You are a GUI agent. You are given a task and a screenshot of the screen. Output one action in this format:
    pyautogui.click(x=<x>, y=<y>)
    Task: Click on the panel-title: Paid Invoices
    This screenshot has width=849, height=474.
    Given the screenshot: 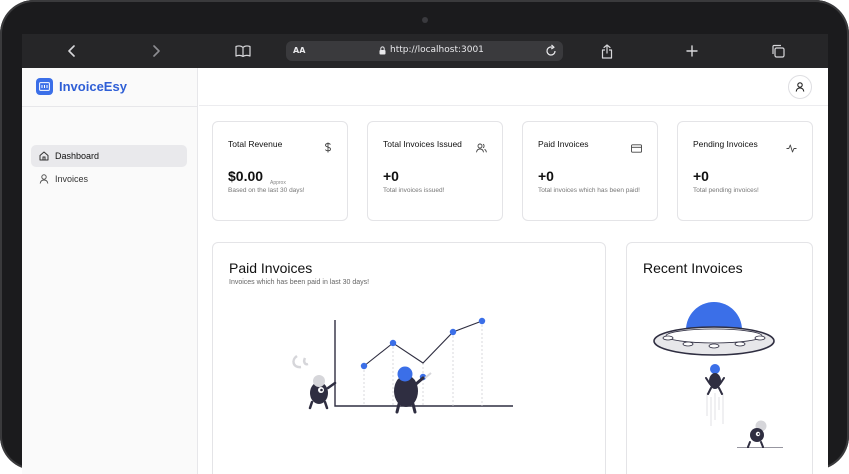 What is the action you would take?
    pyautogui.click(x=271, y=268)
    